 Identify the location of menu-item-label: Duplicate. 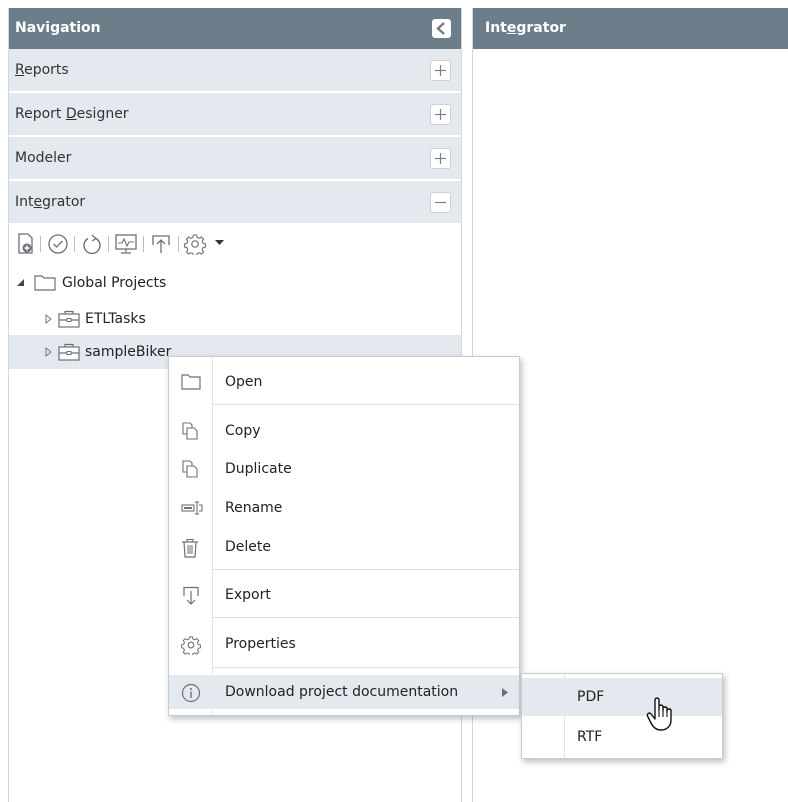
(258, 469).